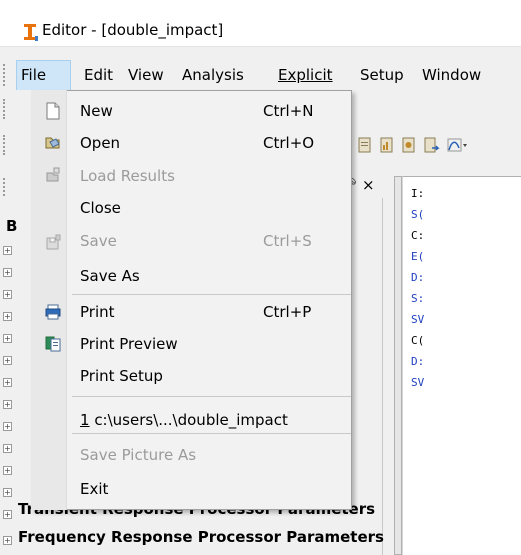 Image resolution: width=521 pixels, height=555 pixels. What do you see at coordinates (53, 312) in the screenshot?
I see `printer-icon` at bounding box center [53, 312].